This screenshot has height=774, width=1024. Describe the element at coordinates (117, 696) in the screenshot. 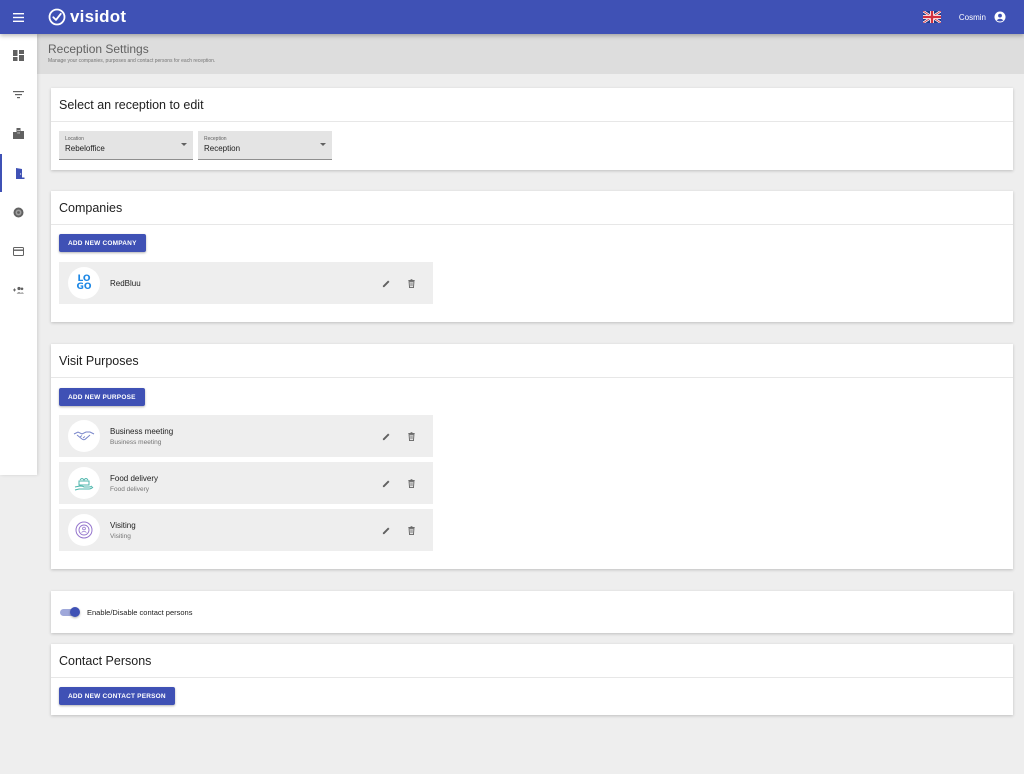

I see `add-contact-person-button: ADD NEW CONTACT PERSON` at that location.